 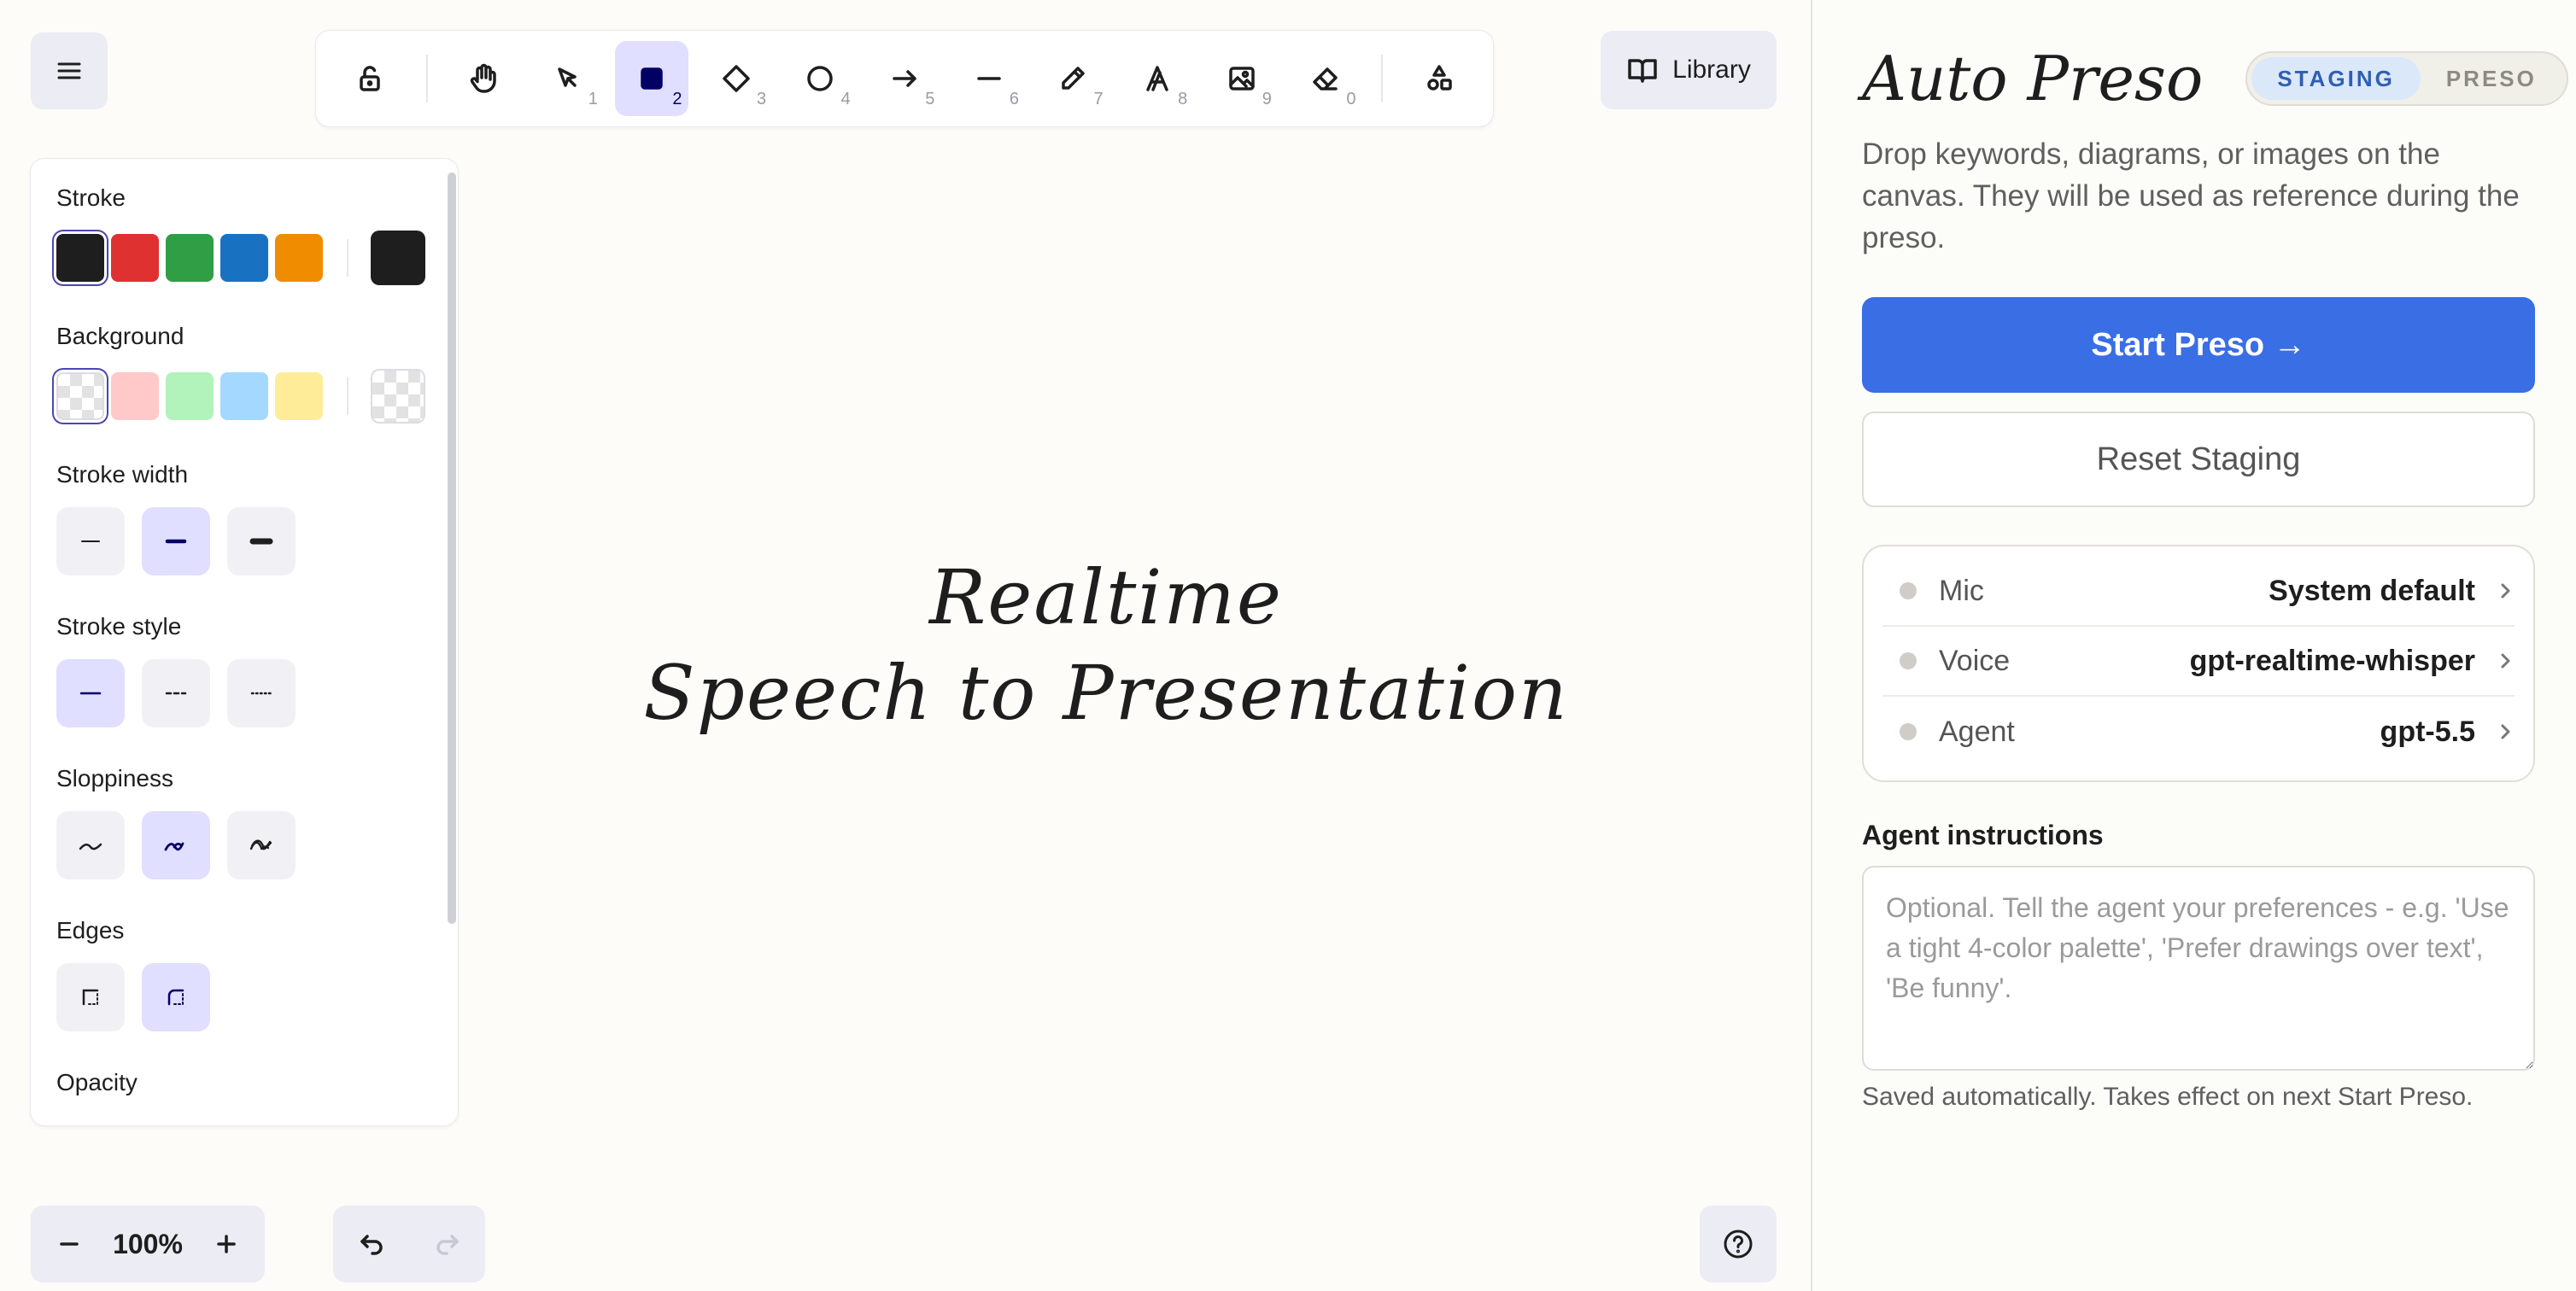 I want to click on sloppiness-cartoonist, so click(x=261, y=845).